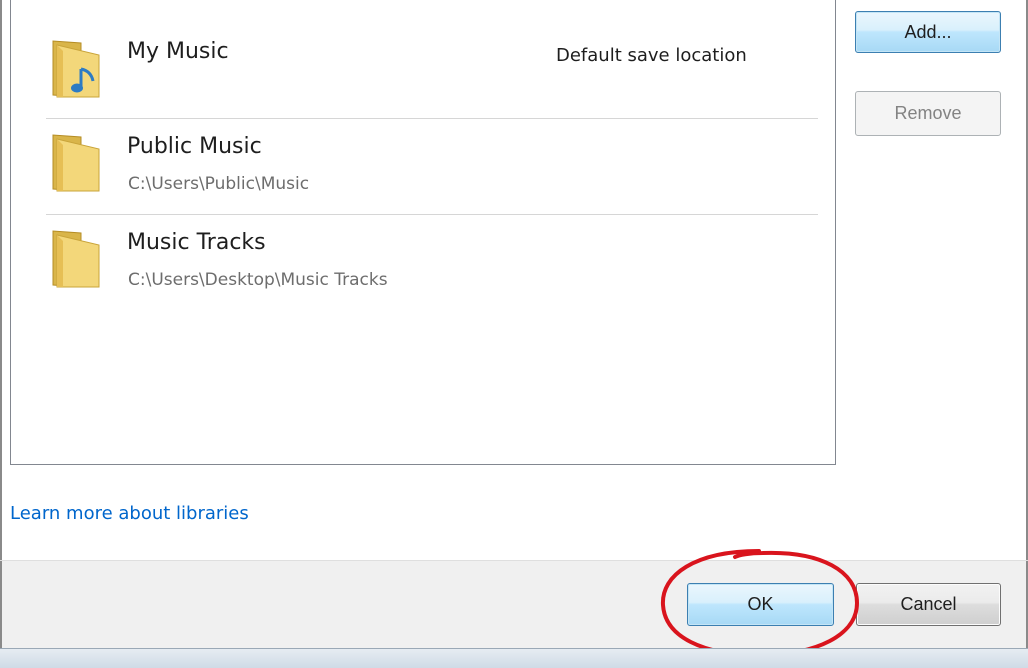 This screenshot has height=668, width=1028. What do you see at coordinates (423, 166) in the screenshot?
I see `list-item: Public Music C:\Users\Public\Music` at bounding box center [423, 166].